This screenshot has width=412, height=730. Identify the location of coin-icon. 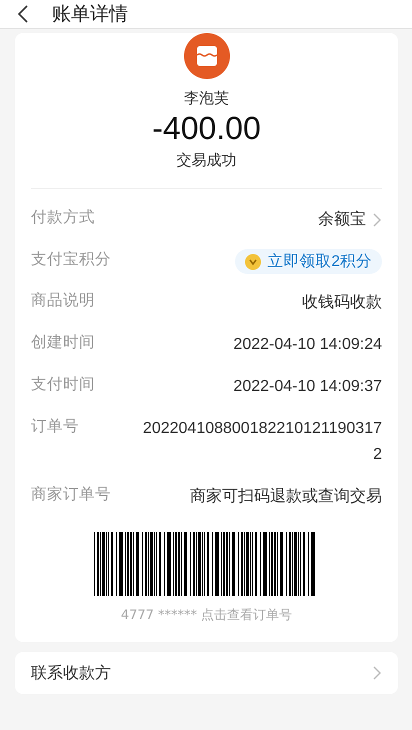
(253, 262).